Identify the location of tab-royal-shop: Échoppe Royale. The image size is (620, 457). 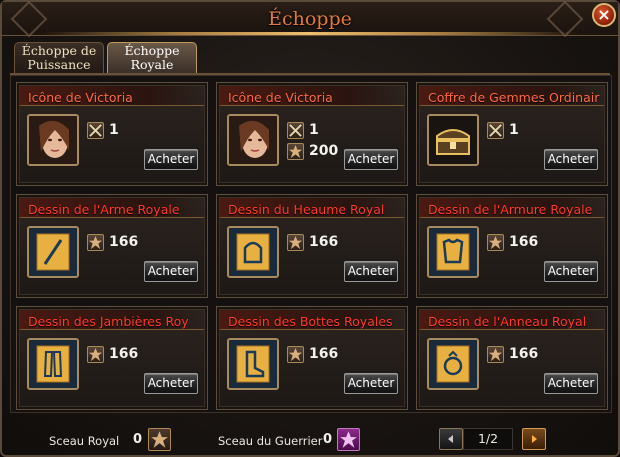
(152, 57).